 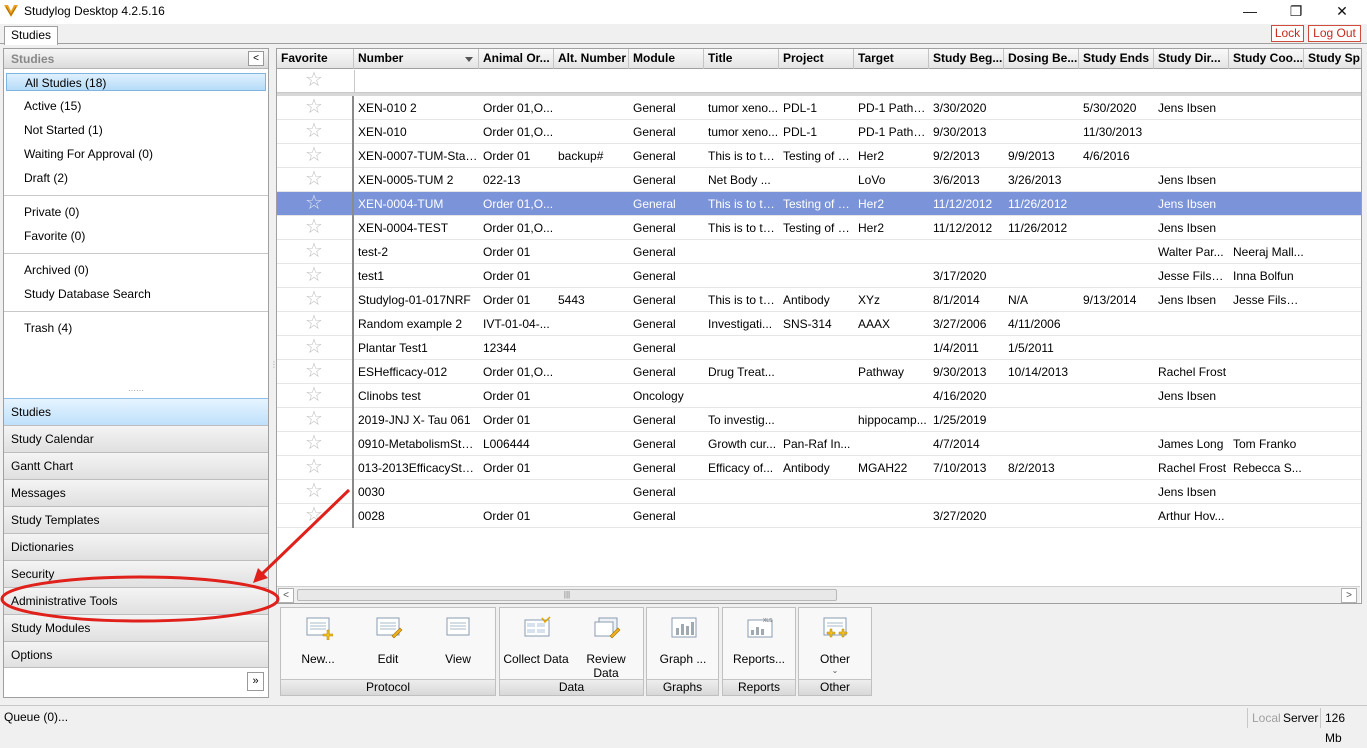 I want to click on nav-study-calendar: Study Calendar, so click(x=136, y=438).